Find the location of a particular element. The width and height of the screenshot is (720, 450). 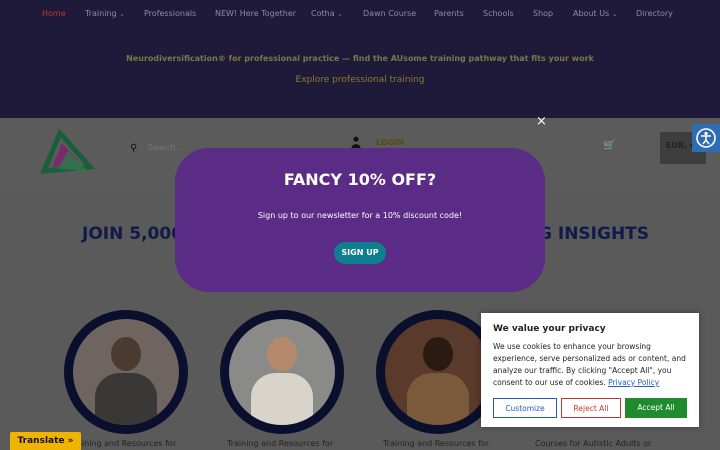

modal-title: FANCY 10% OFF? is located at coordinates (360, 179).